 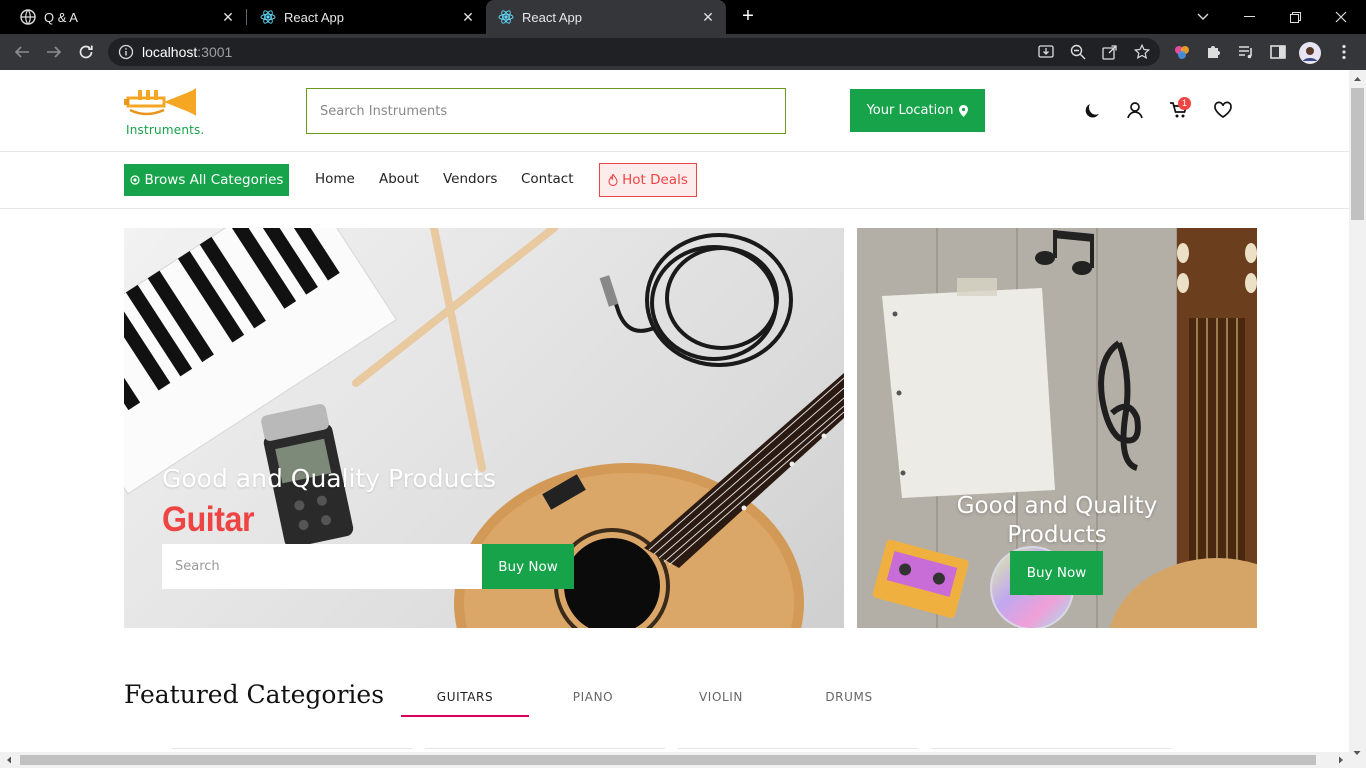 What do you see at coordinates (674, 208) in the screenshot?
I see `nav-divider` at bounding box center [674, 208].